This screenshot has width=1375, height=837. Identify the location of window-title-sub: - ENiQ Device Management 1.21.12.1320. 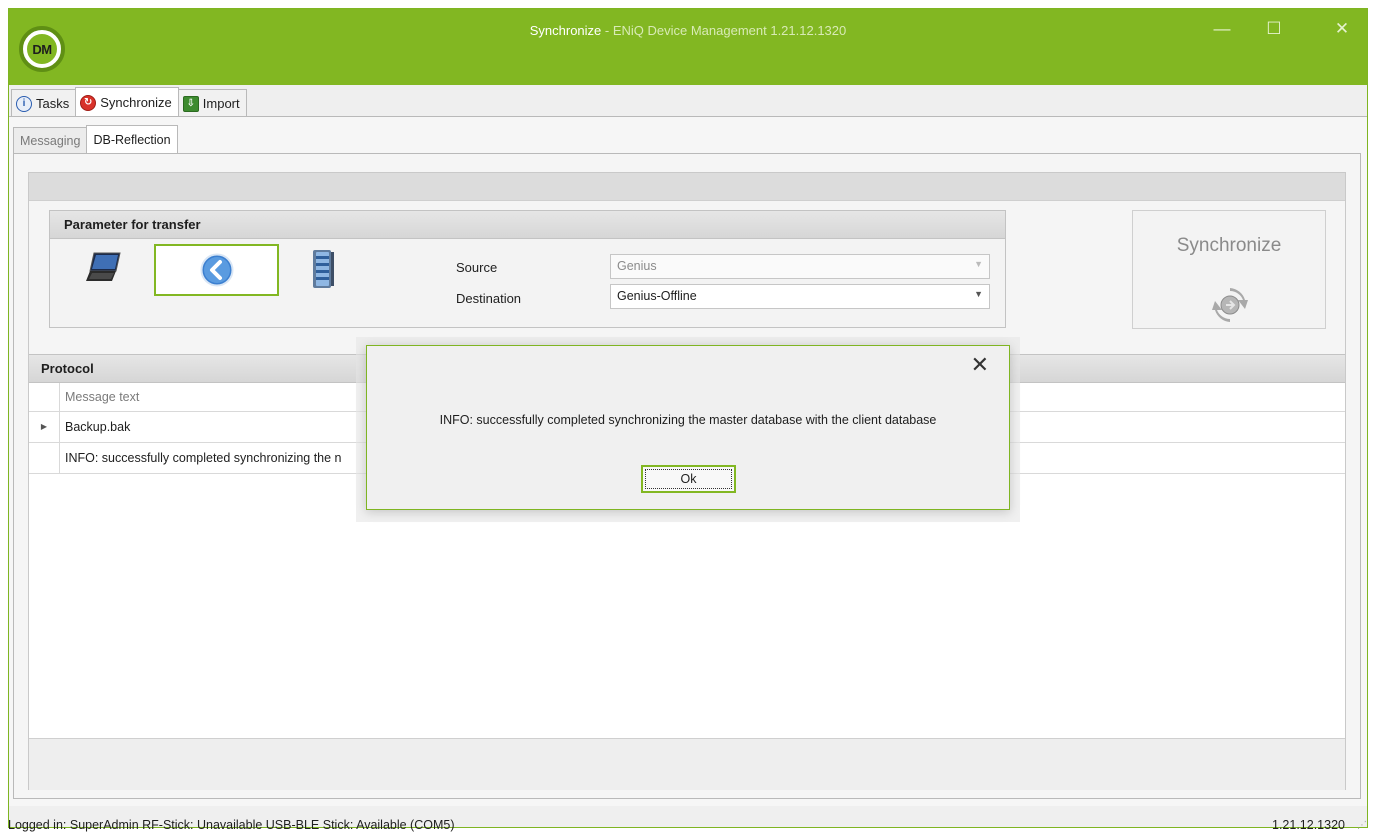
(724, 30).